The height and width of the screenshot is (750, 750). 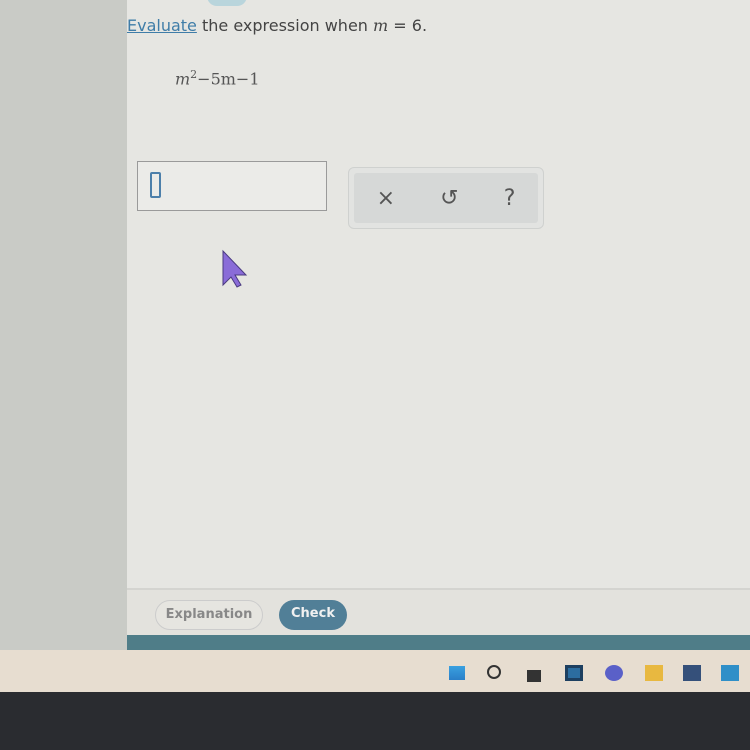 What do you see at coordinates (534, 676) in the screenshot?
I see `widgets-icon` at bounding box center [534, 676].